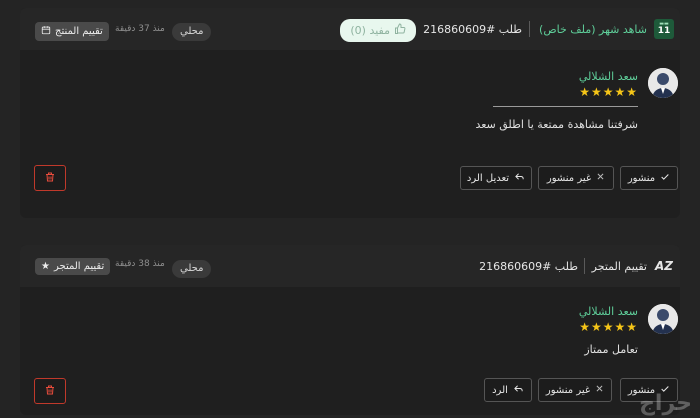 The height and width of the screenshot is (418, 700). Describe the element at coordinates (140, 264) in the screenshot. I see `review-time: منذ 38 دقيقة` at that location.